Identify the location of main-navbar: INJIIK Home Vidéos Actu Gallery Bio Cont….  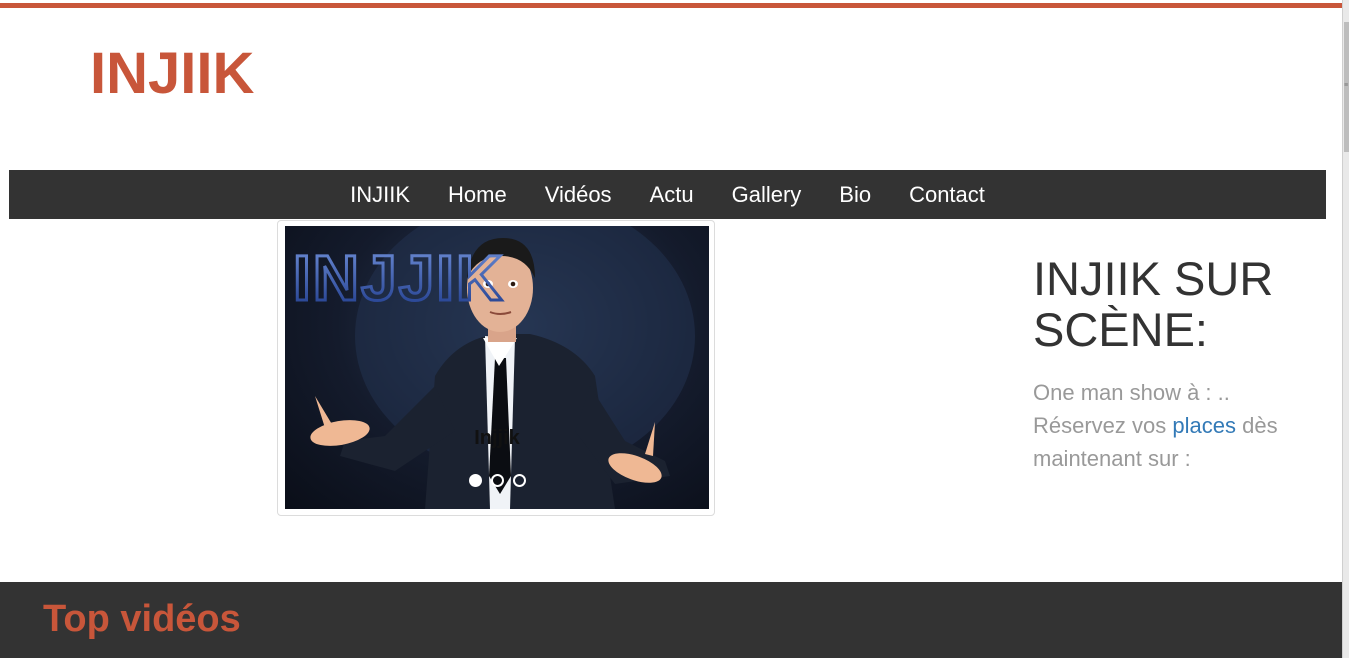
(667, 194).